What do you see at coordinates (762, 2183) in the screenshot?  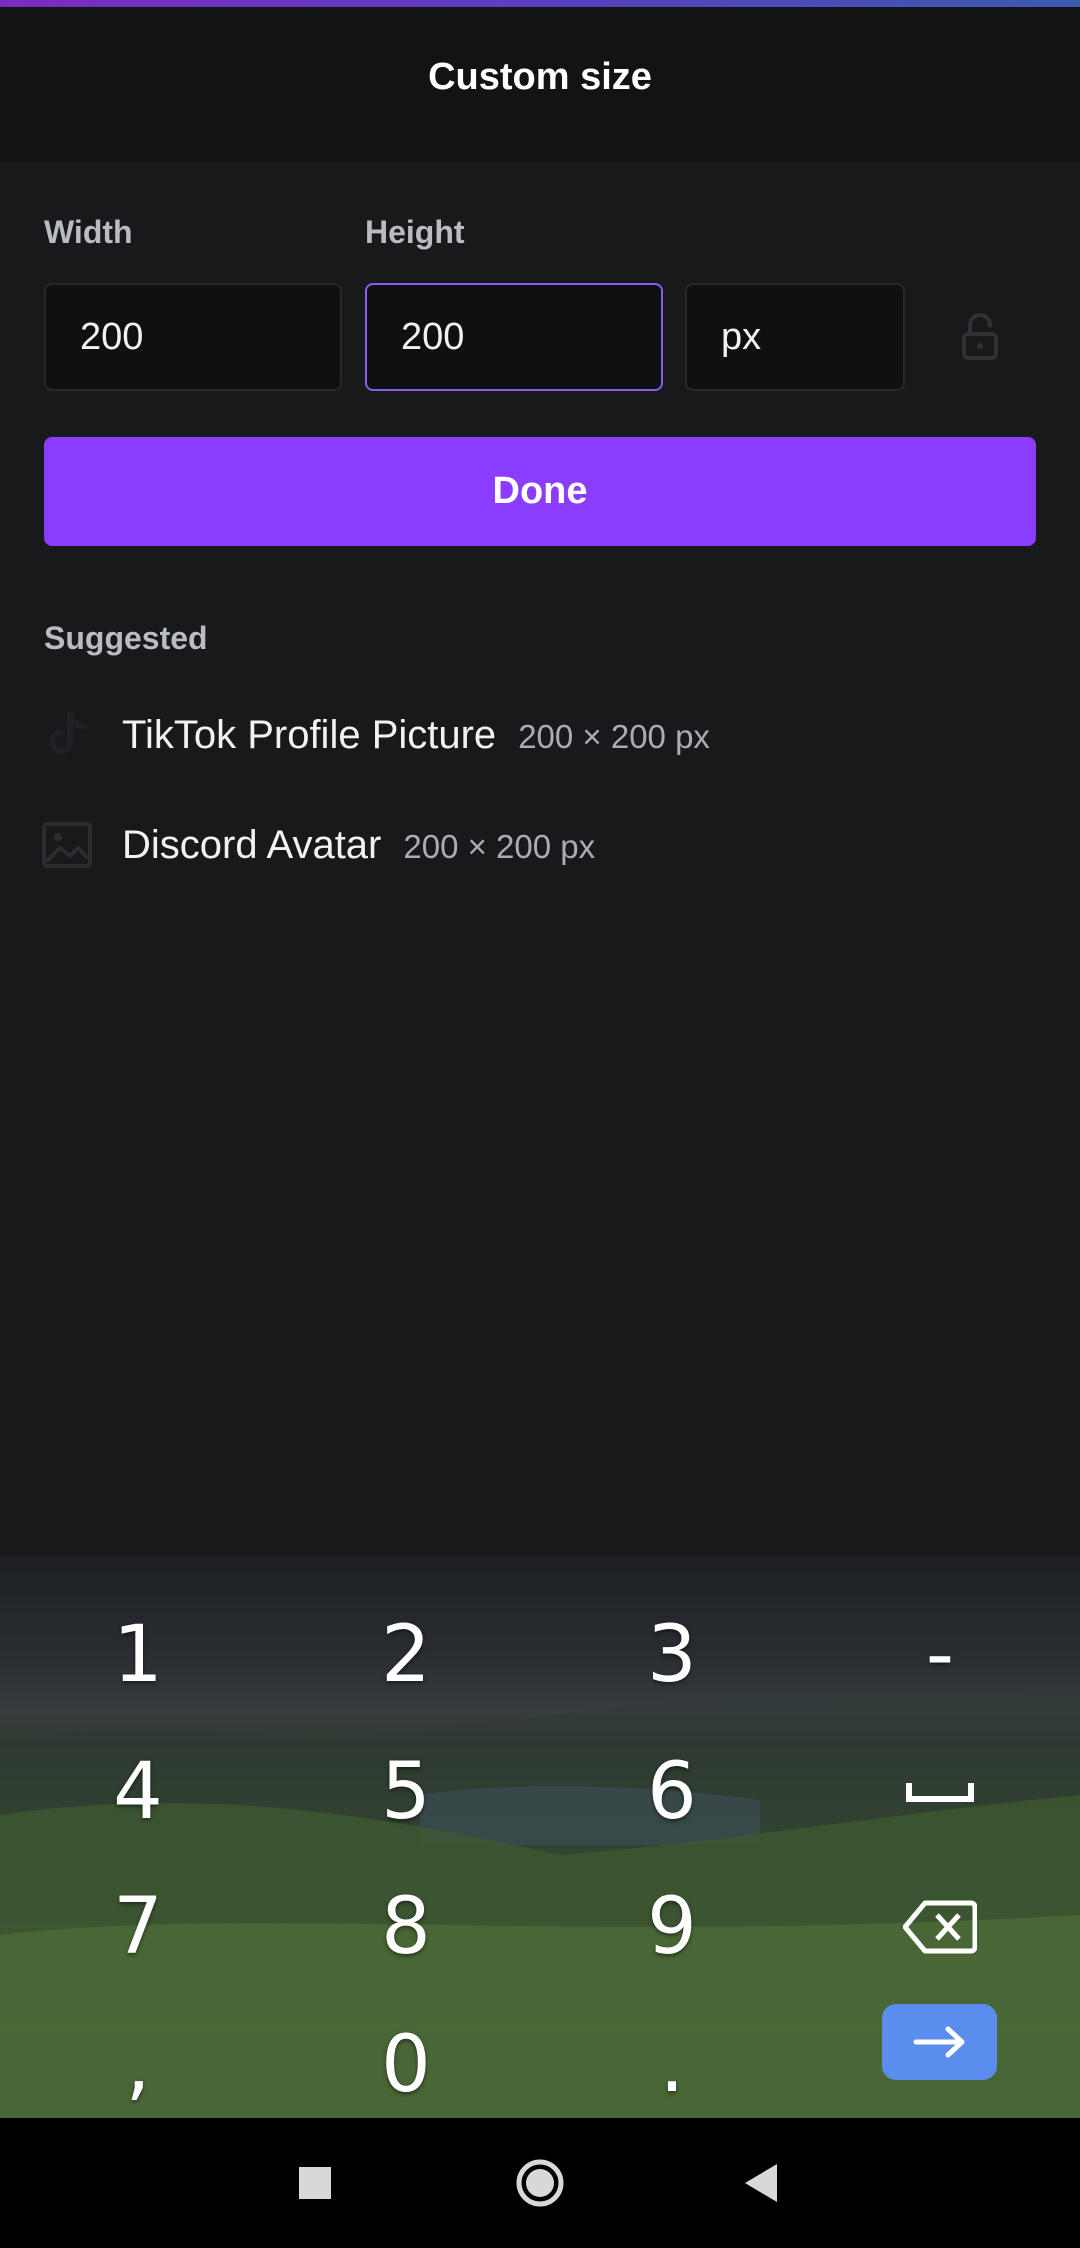 I see `triangle-back-icon` at bounding box center [762, 2183].